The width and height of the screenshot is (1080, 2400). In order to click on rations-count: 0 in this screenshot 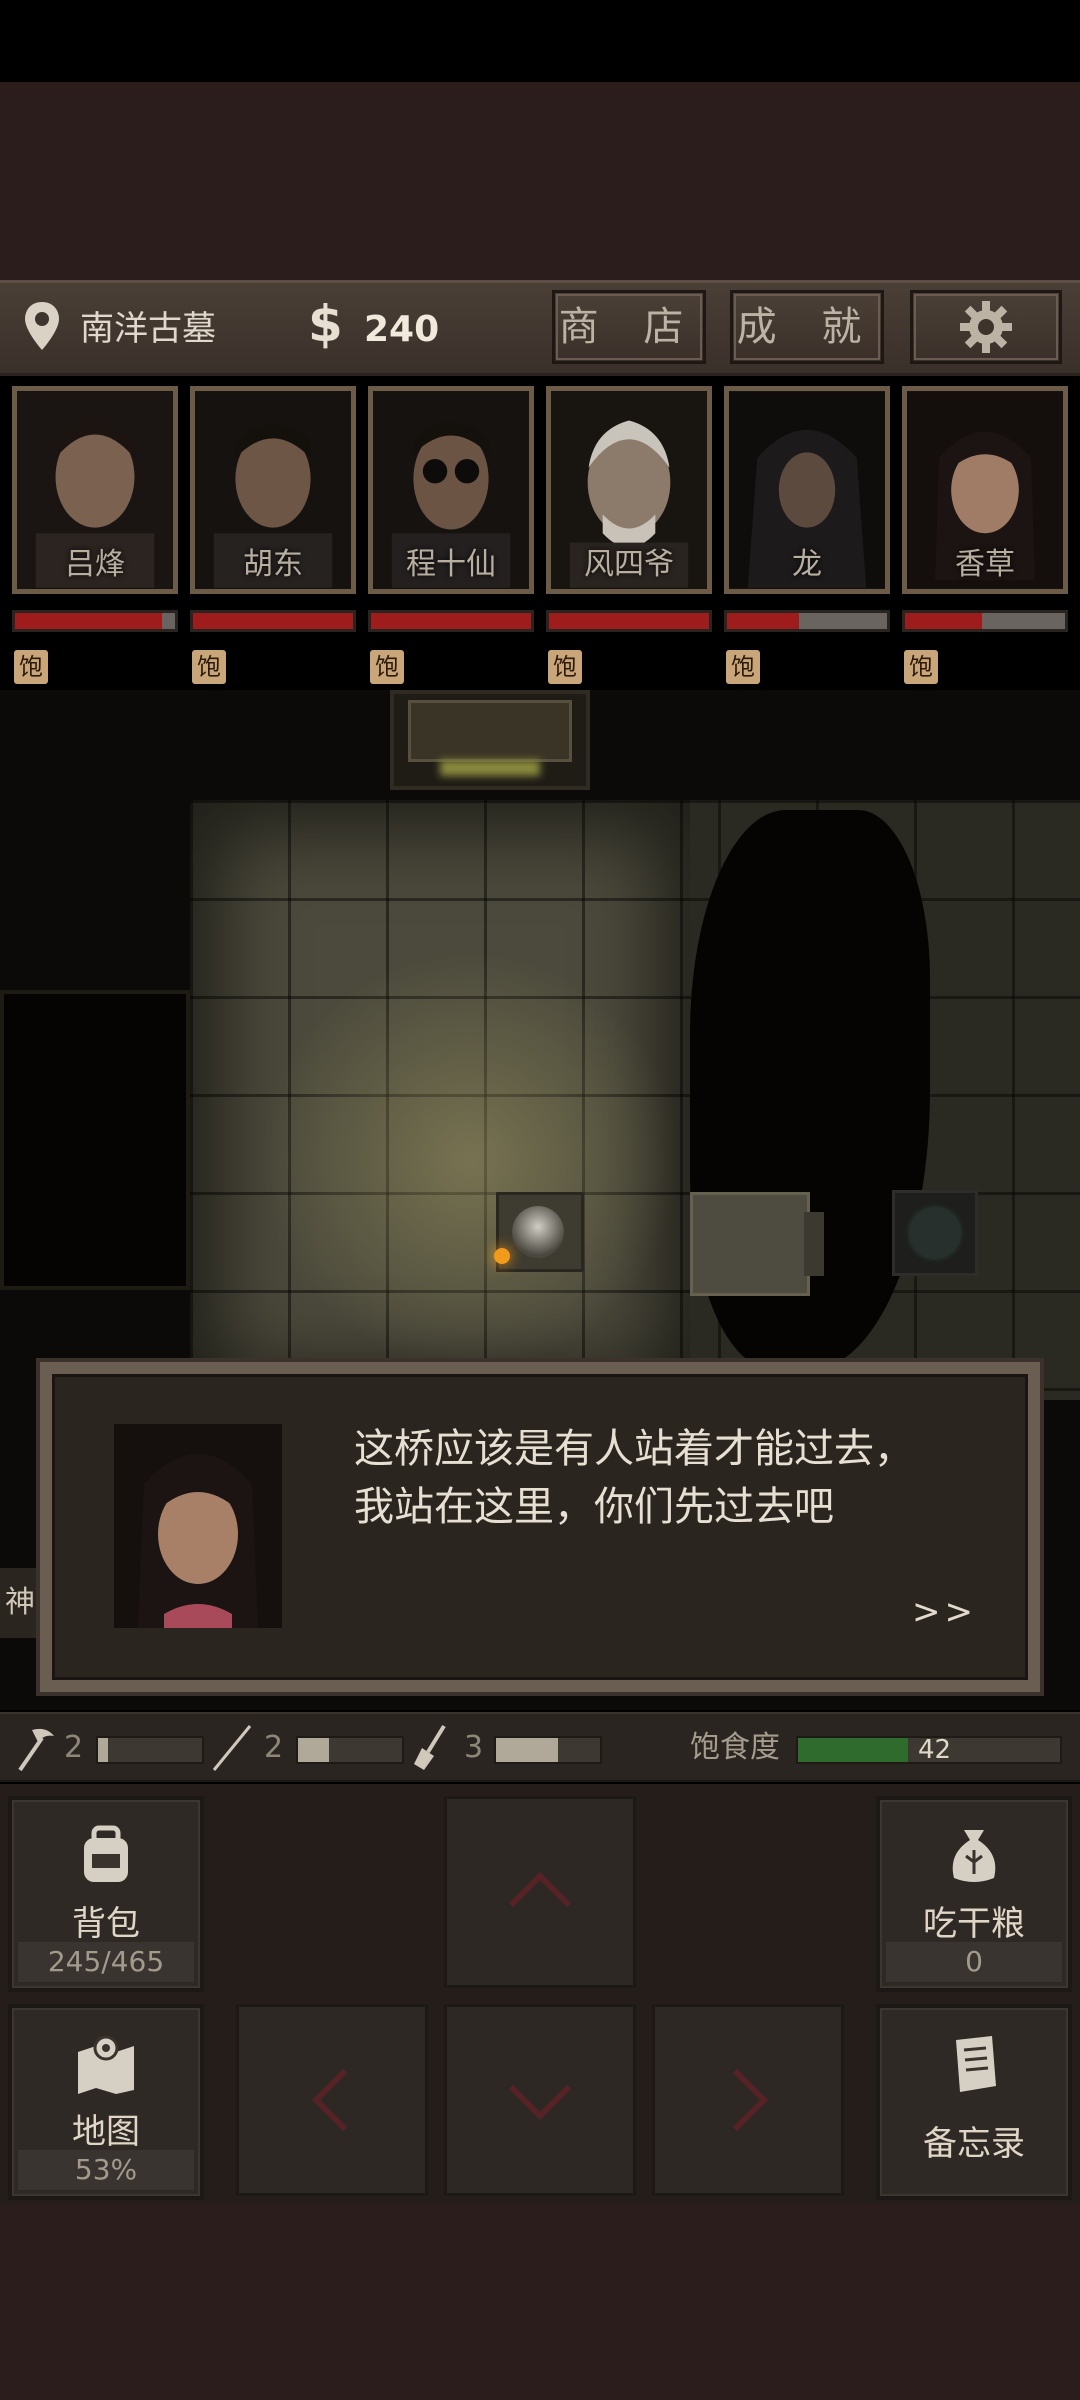, I will do `click(974, 1962)`.